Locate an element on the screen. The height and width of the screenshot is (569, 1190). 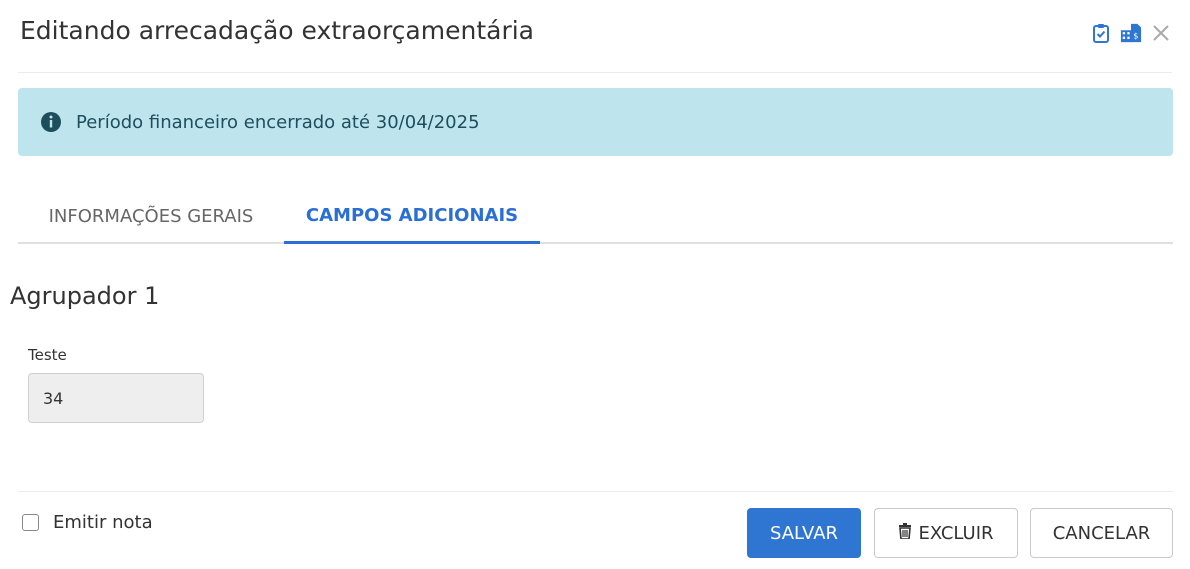
teste-input: 34 is located at coordinates (116, 398).